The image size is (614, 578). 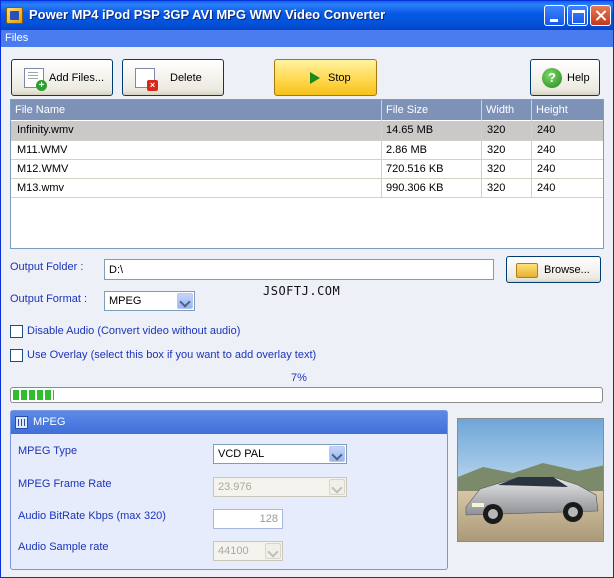 I want to click on watermark-text: JSOFTJ.COM, so click(x=302, y=291).